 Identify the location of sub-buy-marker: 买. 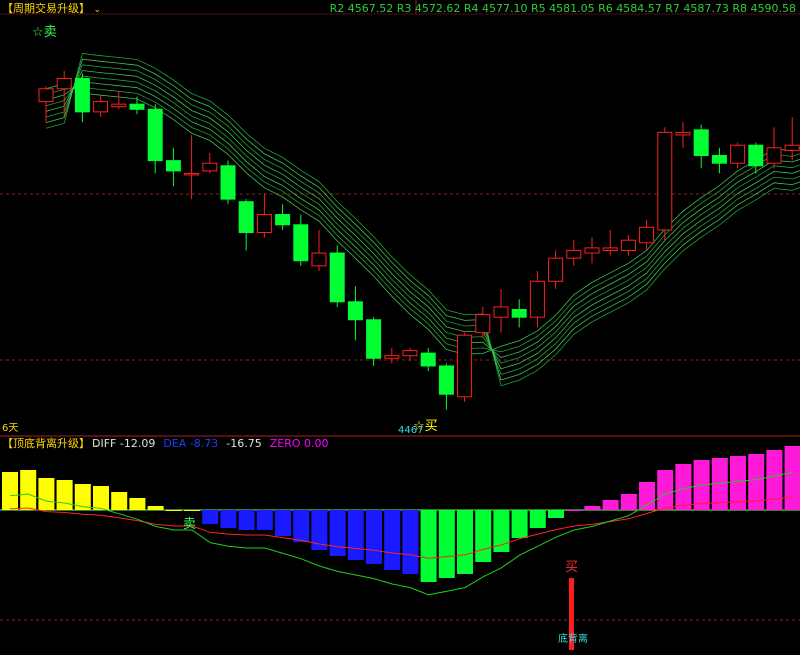
(572, 567).